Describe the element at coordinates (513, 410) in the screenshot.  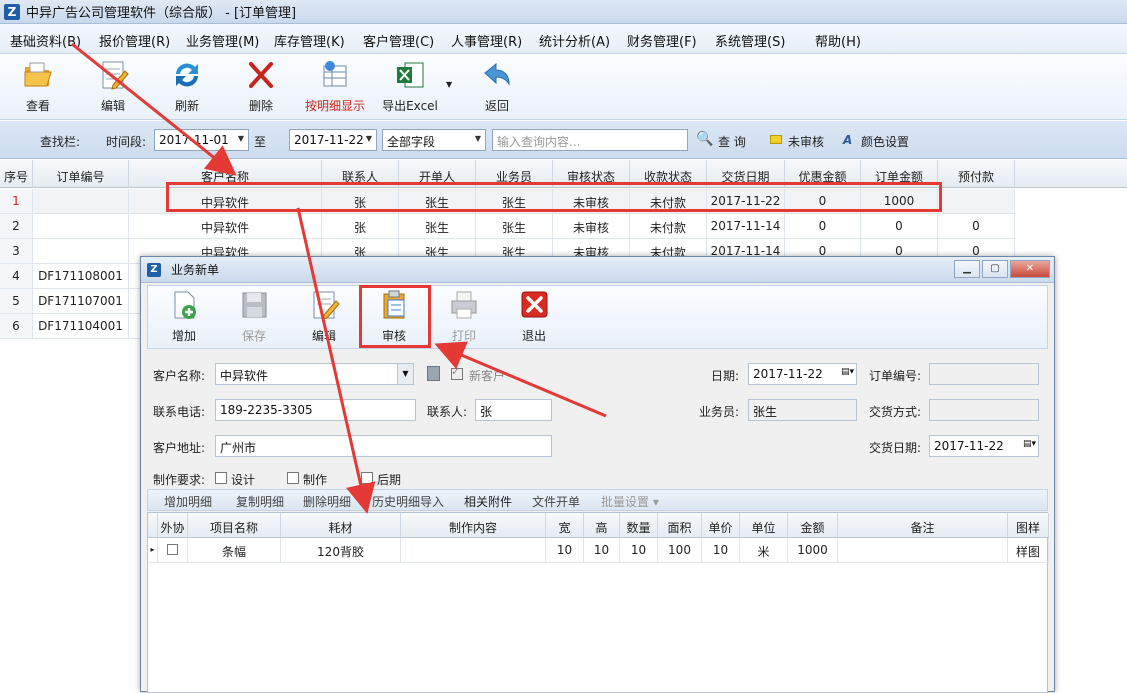
I see `contact-field: 张` at that location.